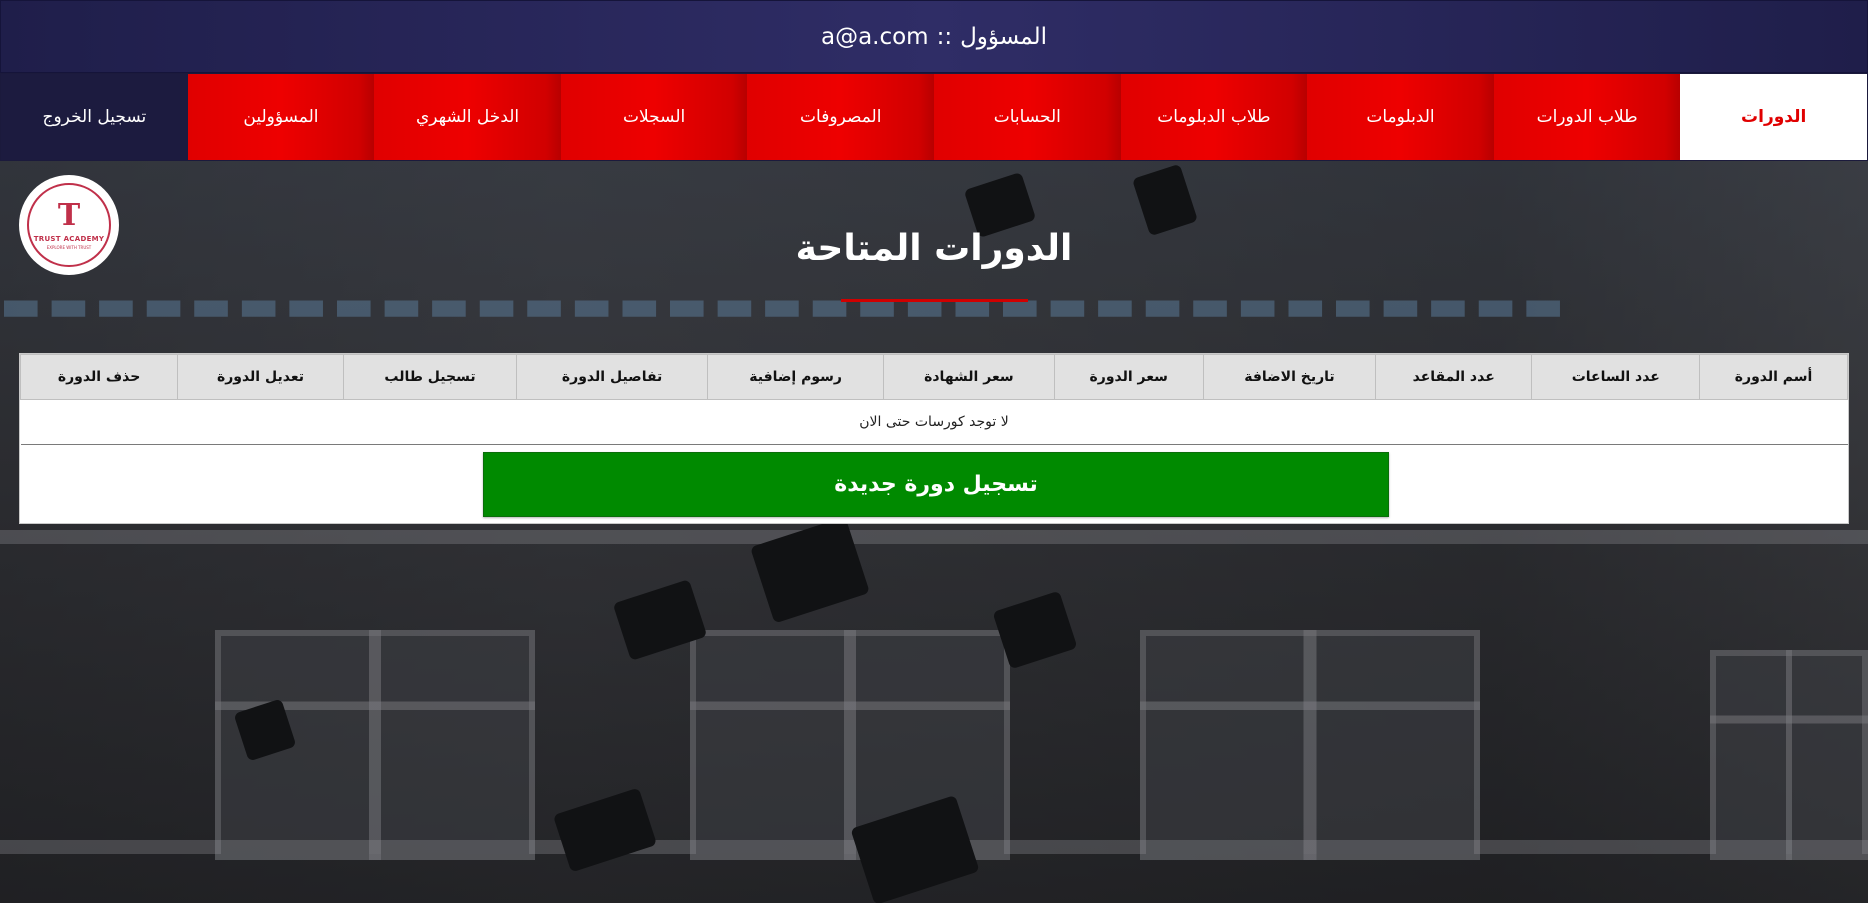 The image size is (1868, 903). Describe the element at coordinates (612, 377) in the screenshot. I see `column-header-course-details: تفاصيل الدورة` at that location.